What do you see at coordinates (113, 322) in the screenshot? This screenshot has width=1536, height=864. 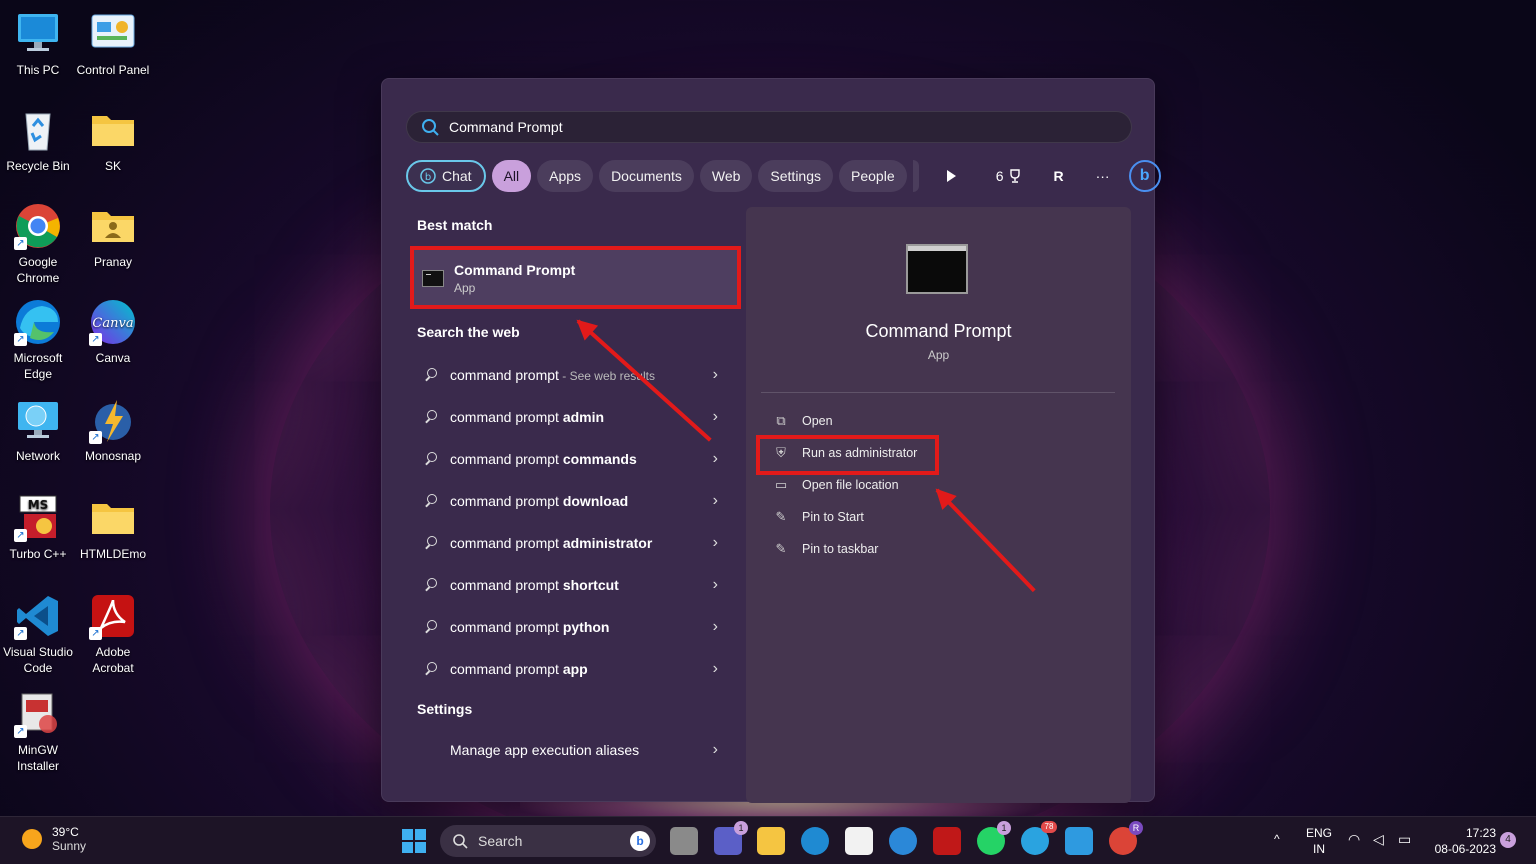 I see `canva-icon: Canva ↗` at bounding box center [113, 322].